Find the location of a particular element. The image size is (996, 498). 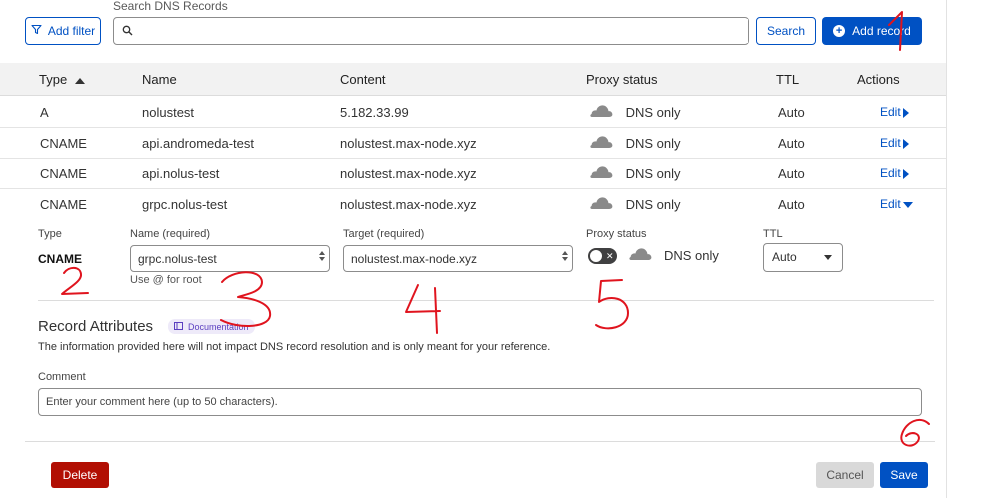

ttl-select: Auto is located at coordinates (803, 257).